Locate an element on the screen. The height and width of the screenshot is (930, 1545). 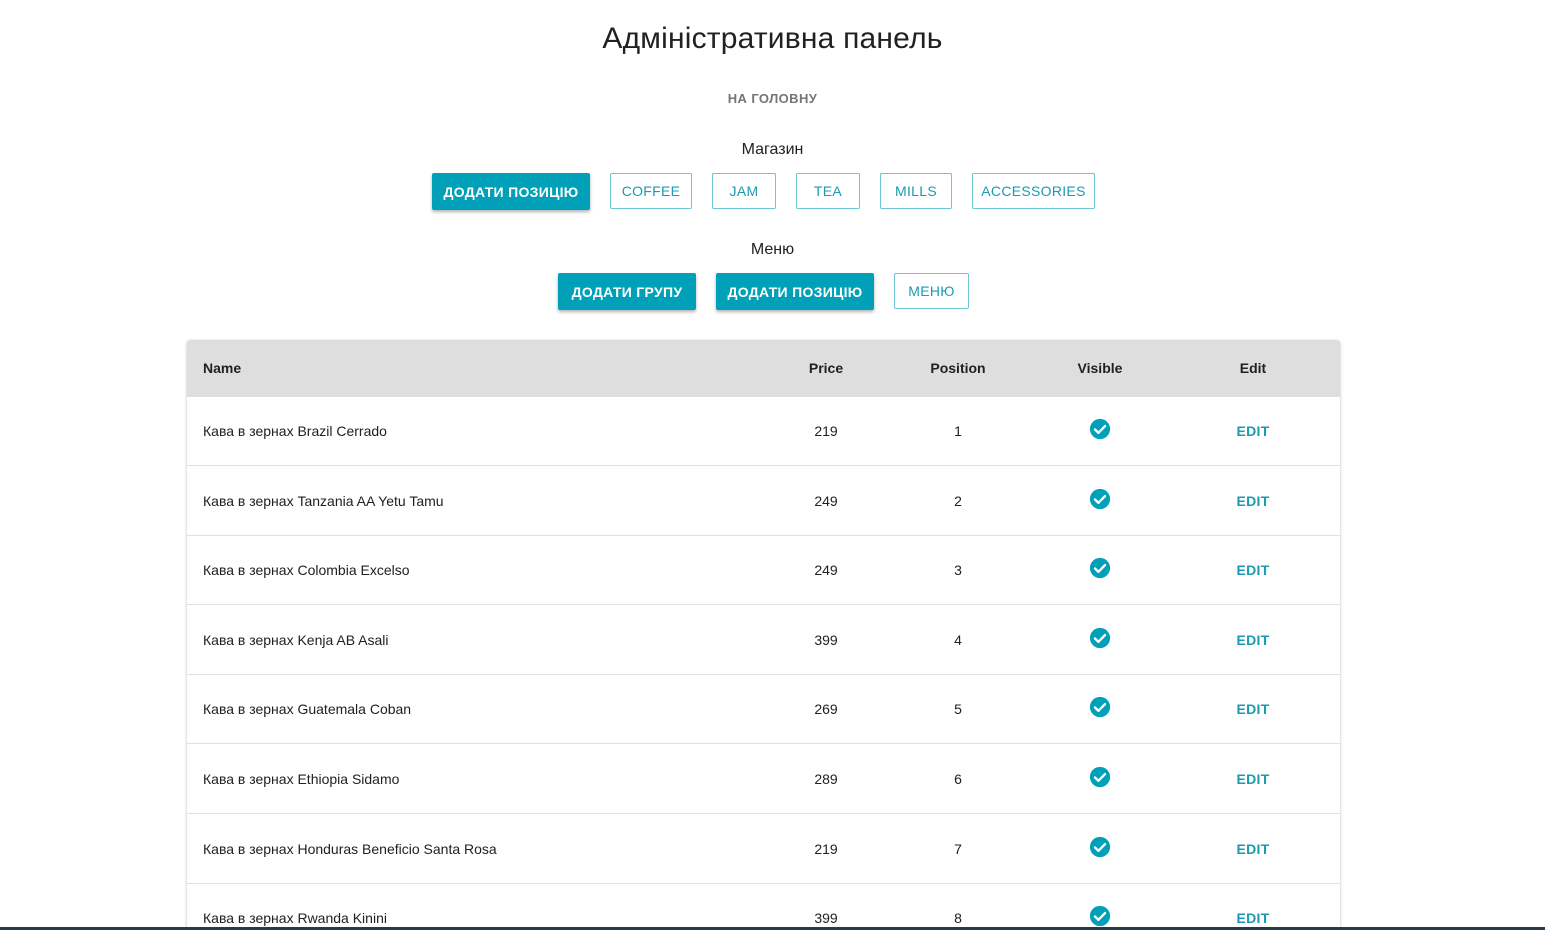
menu-add-position-button: ДОДАТИ ПОЗИЦІЮ is located at coordinates (795, 291).